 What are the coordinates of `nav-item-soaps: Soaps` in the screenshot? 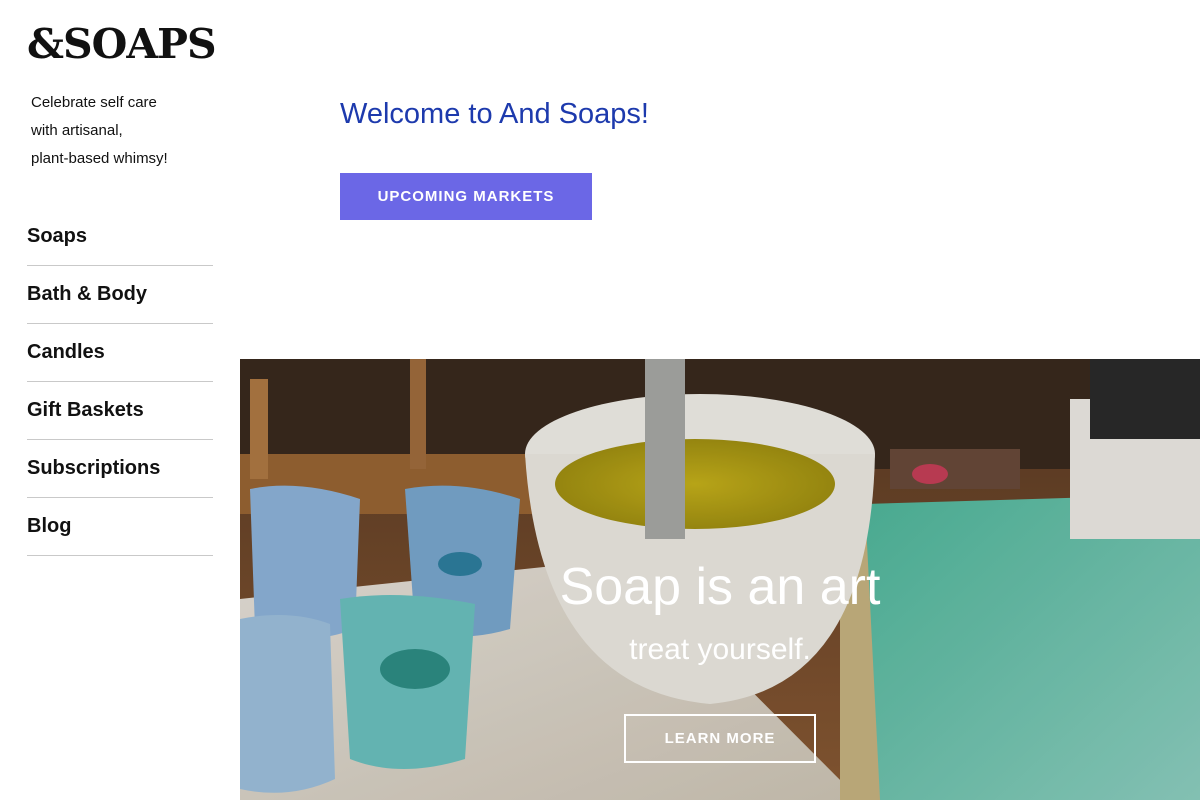 It's located at (120, 237).